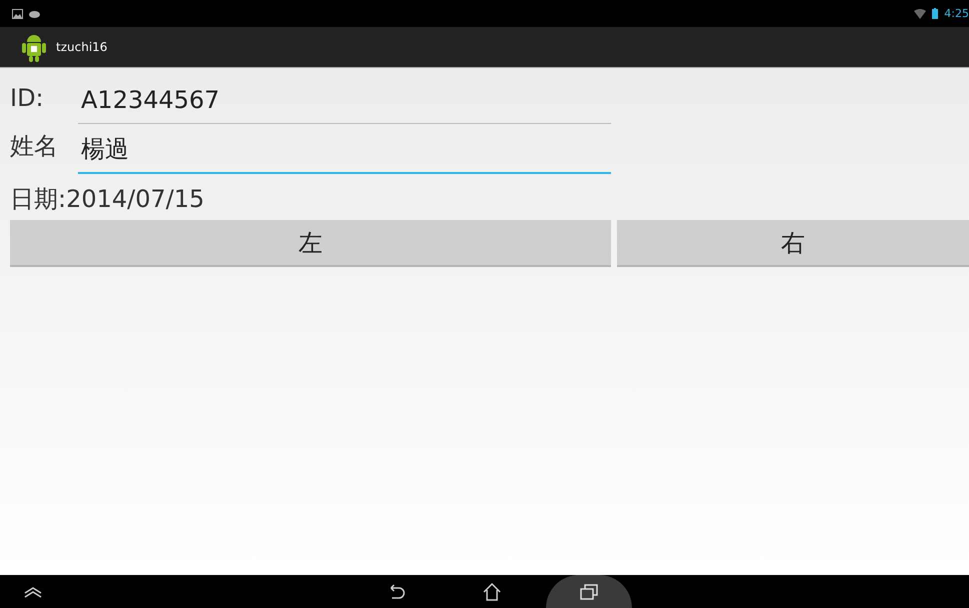  Describe the element at coordinates (108, 199) in the screenshot. I see `date-text: 日期:2014/07/15` at that location.